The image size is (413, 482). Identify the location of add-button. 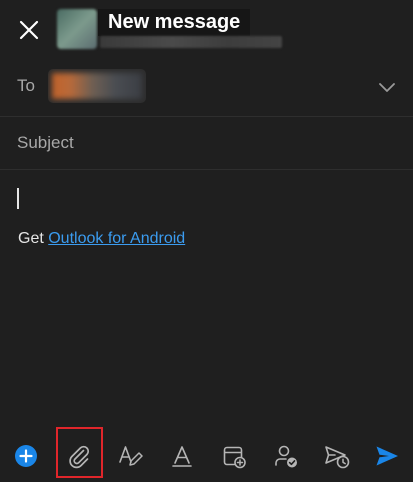
(26, 456).